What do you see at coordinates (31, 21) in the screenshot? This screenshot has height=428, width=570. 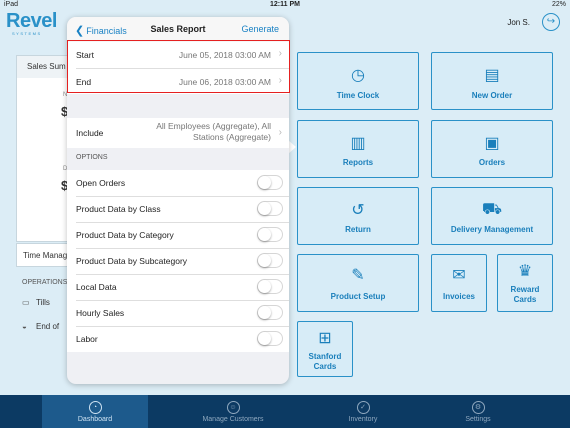 I see `revel-logo: Revel` at bounding box center [31, 21].